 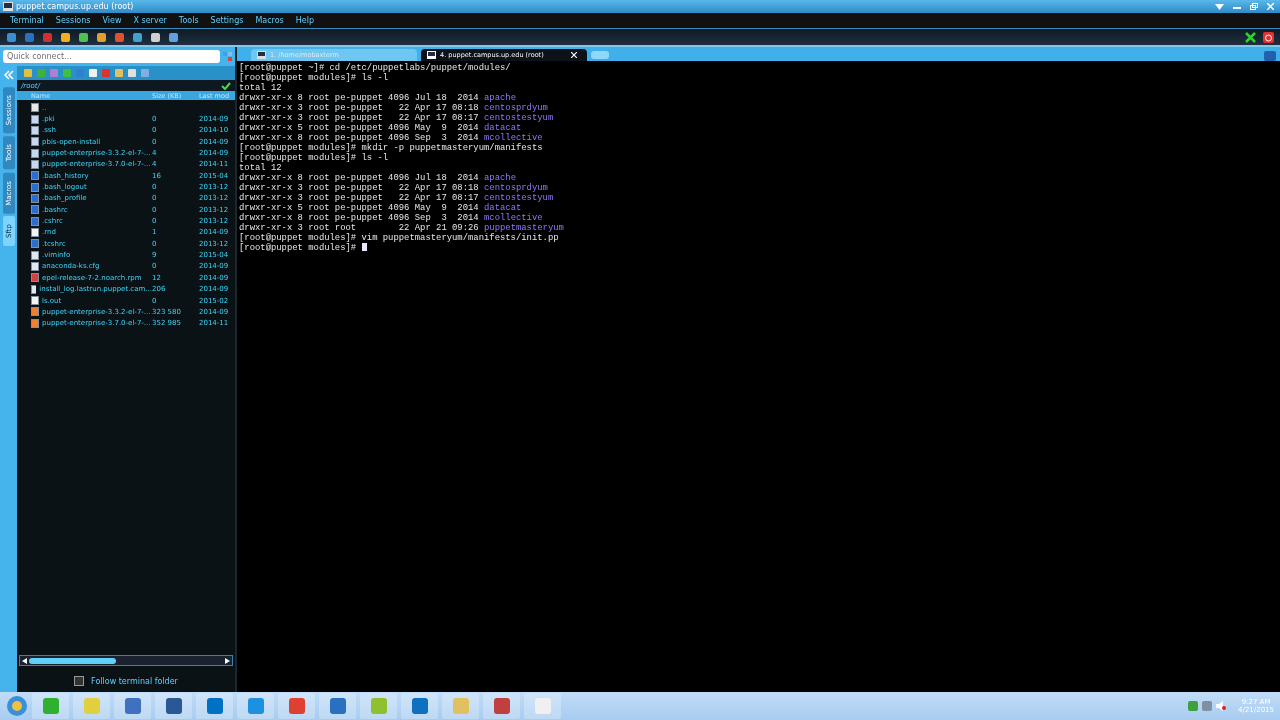 I want to click on menu-item: Help, so click(x=305, y=20).